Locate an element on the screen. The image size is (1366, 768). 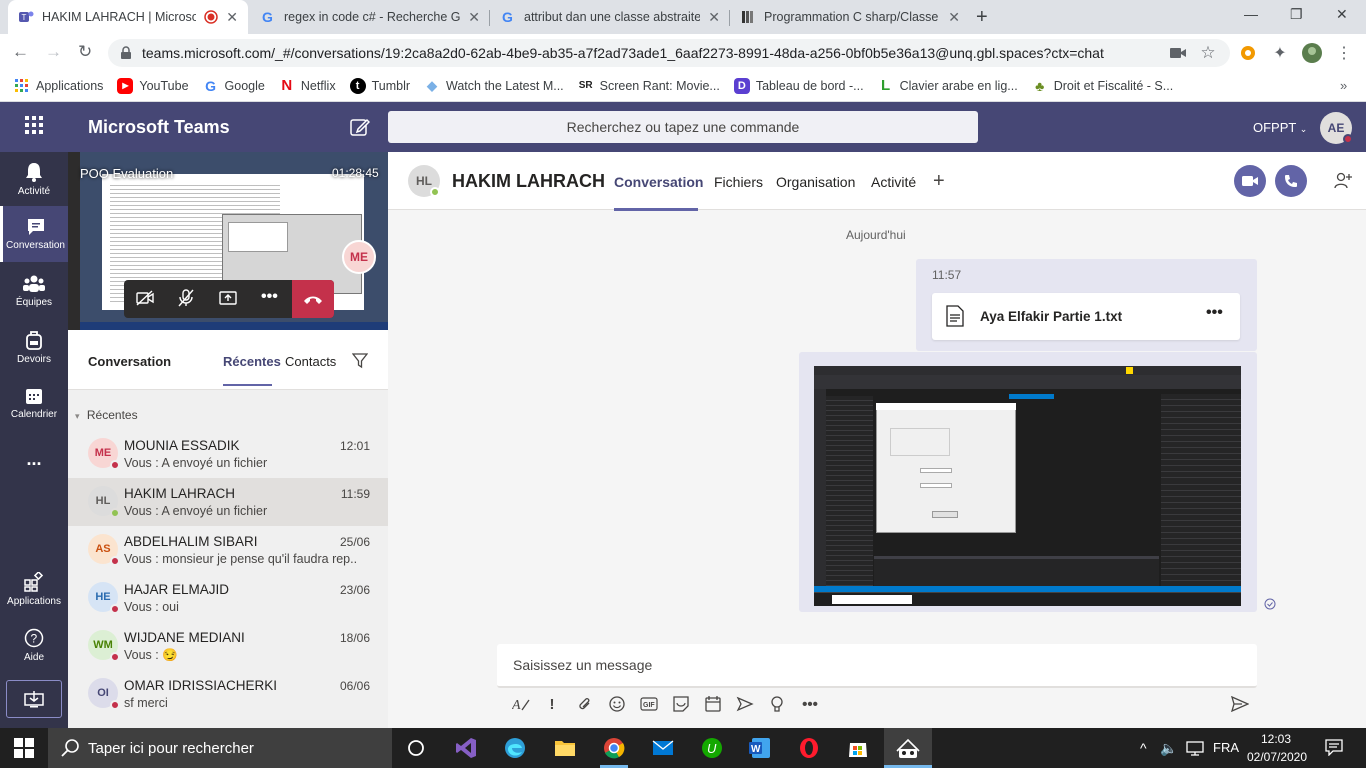
browser-tab-regex: G regex in code c# - Recherche Go ✕ is located at coordinates (370, 17).